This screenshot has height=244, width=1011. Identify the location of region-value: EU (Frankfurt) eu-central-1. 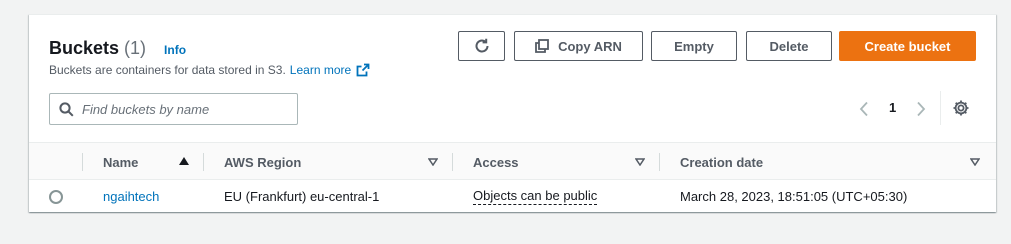
(302, 196).